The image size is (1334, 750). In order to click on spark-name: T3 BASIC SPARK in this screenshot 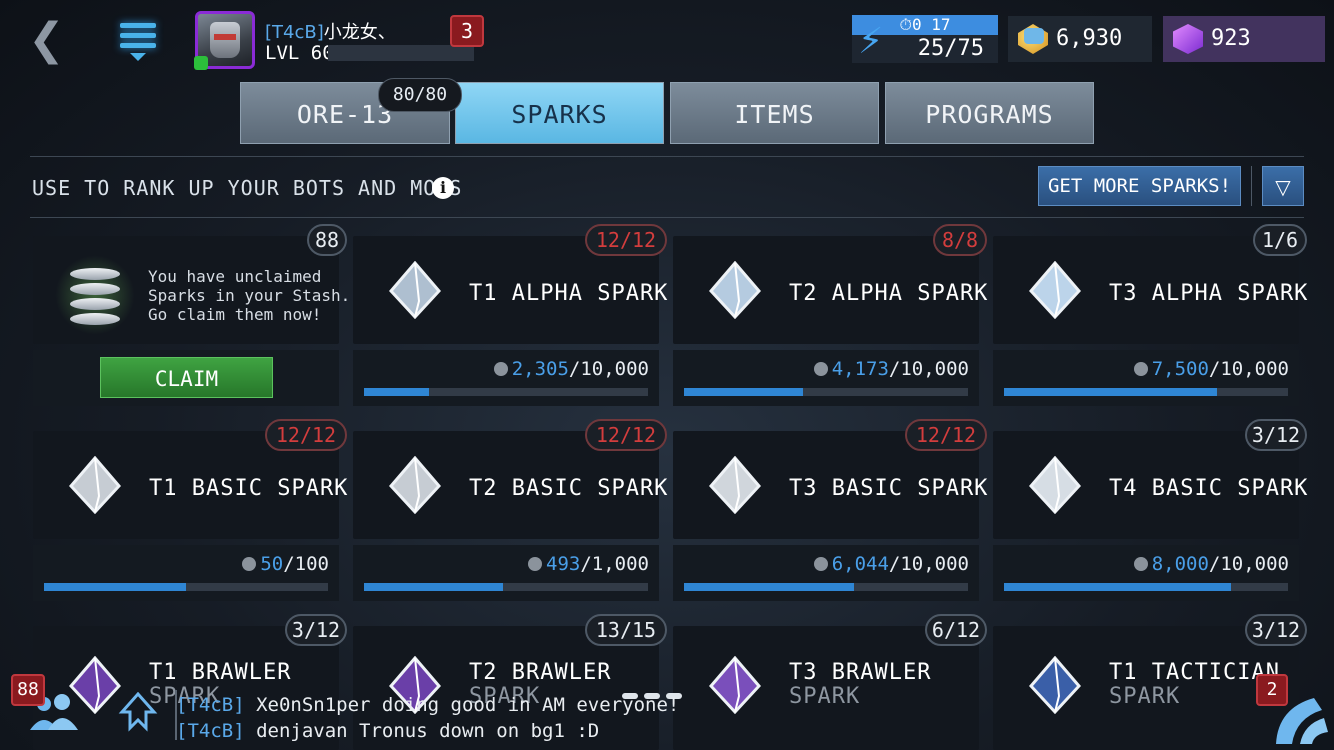, I will do `click(889, 488)`.